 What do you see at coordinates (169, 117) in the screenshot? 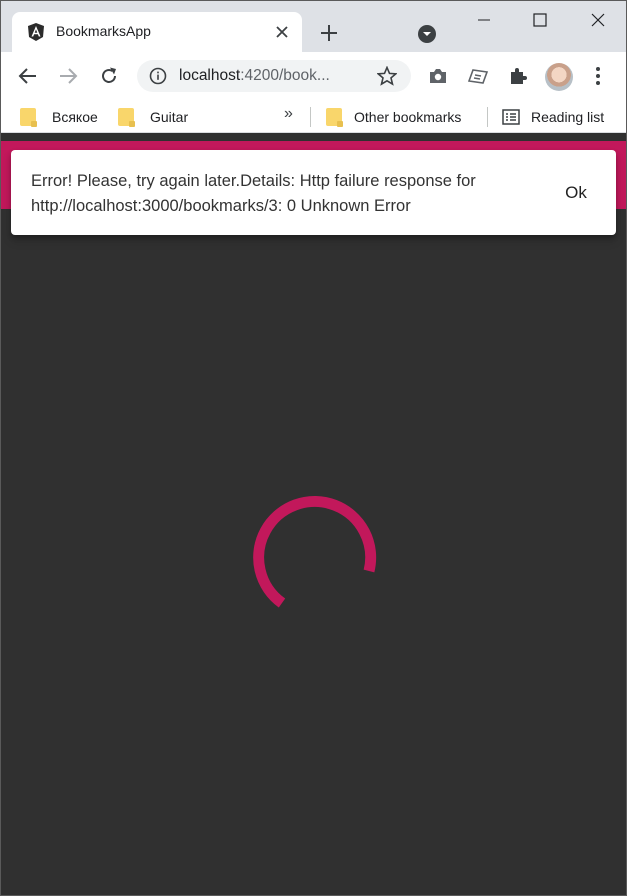
I see `bookmark-label: Guitar` at bounding box center [169, 117].